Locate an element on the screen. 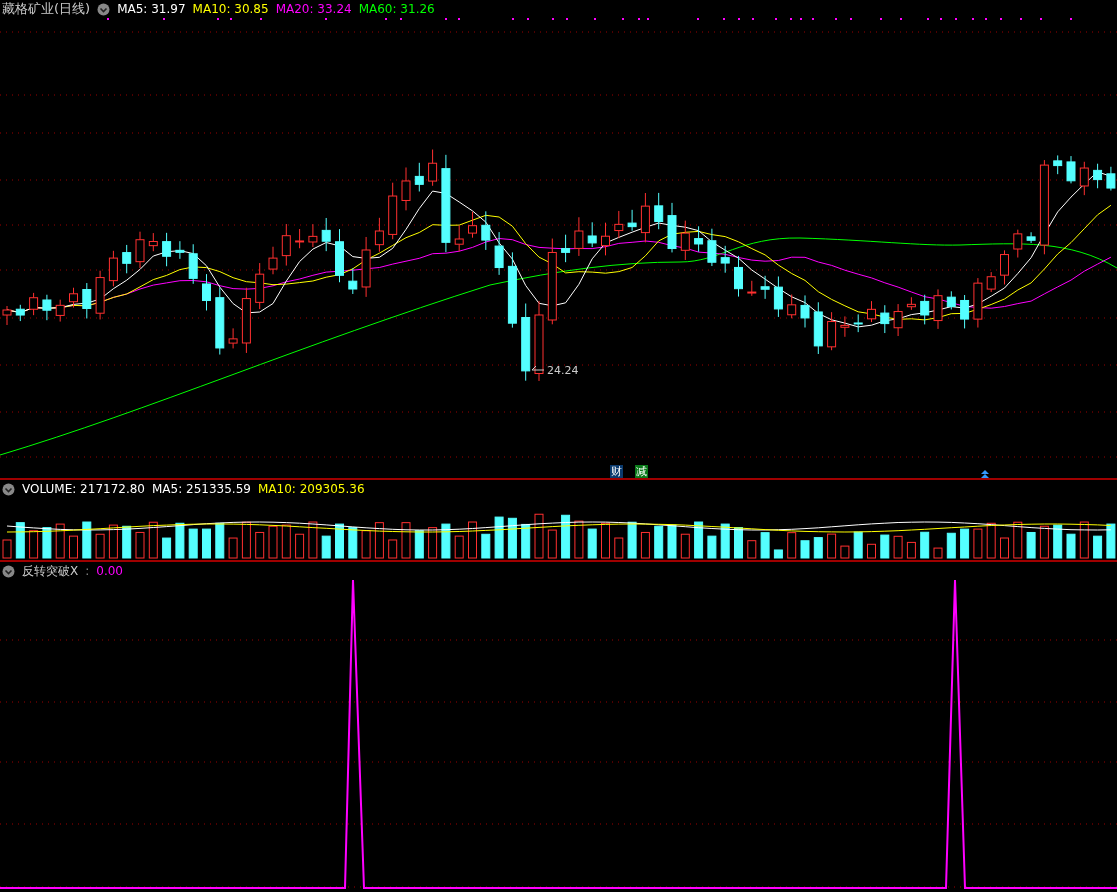  volume-label: MA10: 209305.36 is located at coordinates (311, 489).